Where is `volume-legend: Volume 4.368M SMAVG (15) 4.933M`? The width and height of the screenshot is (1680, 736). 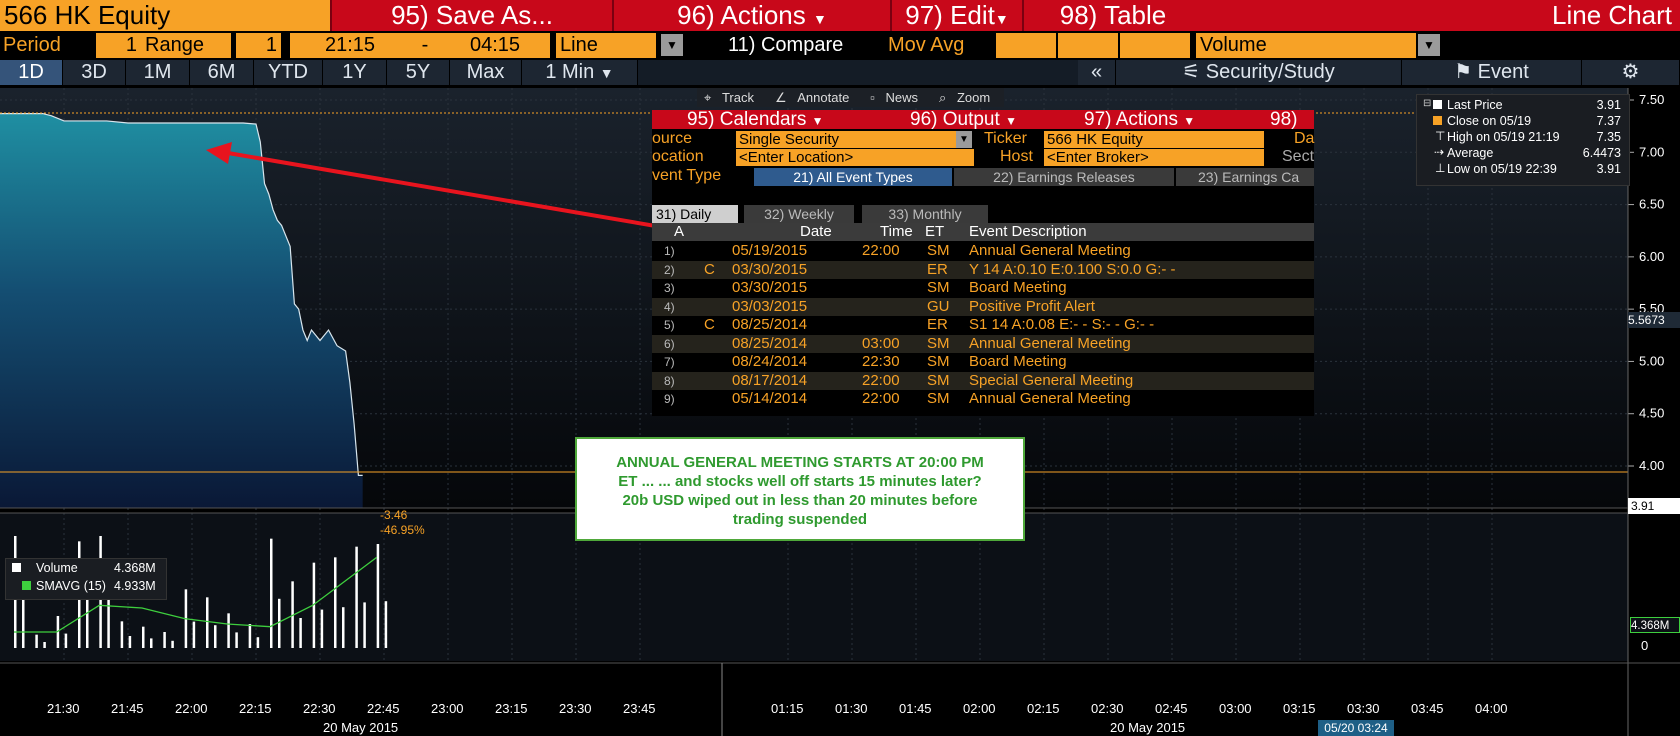
volume-legend: Volume 4.368M SMAVG (15) 4.933M is located at coordinates (86, 579).